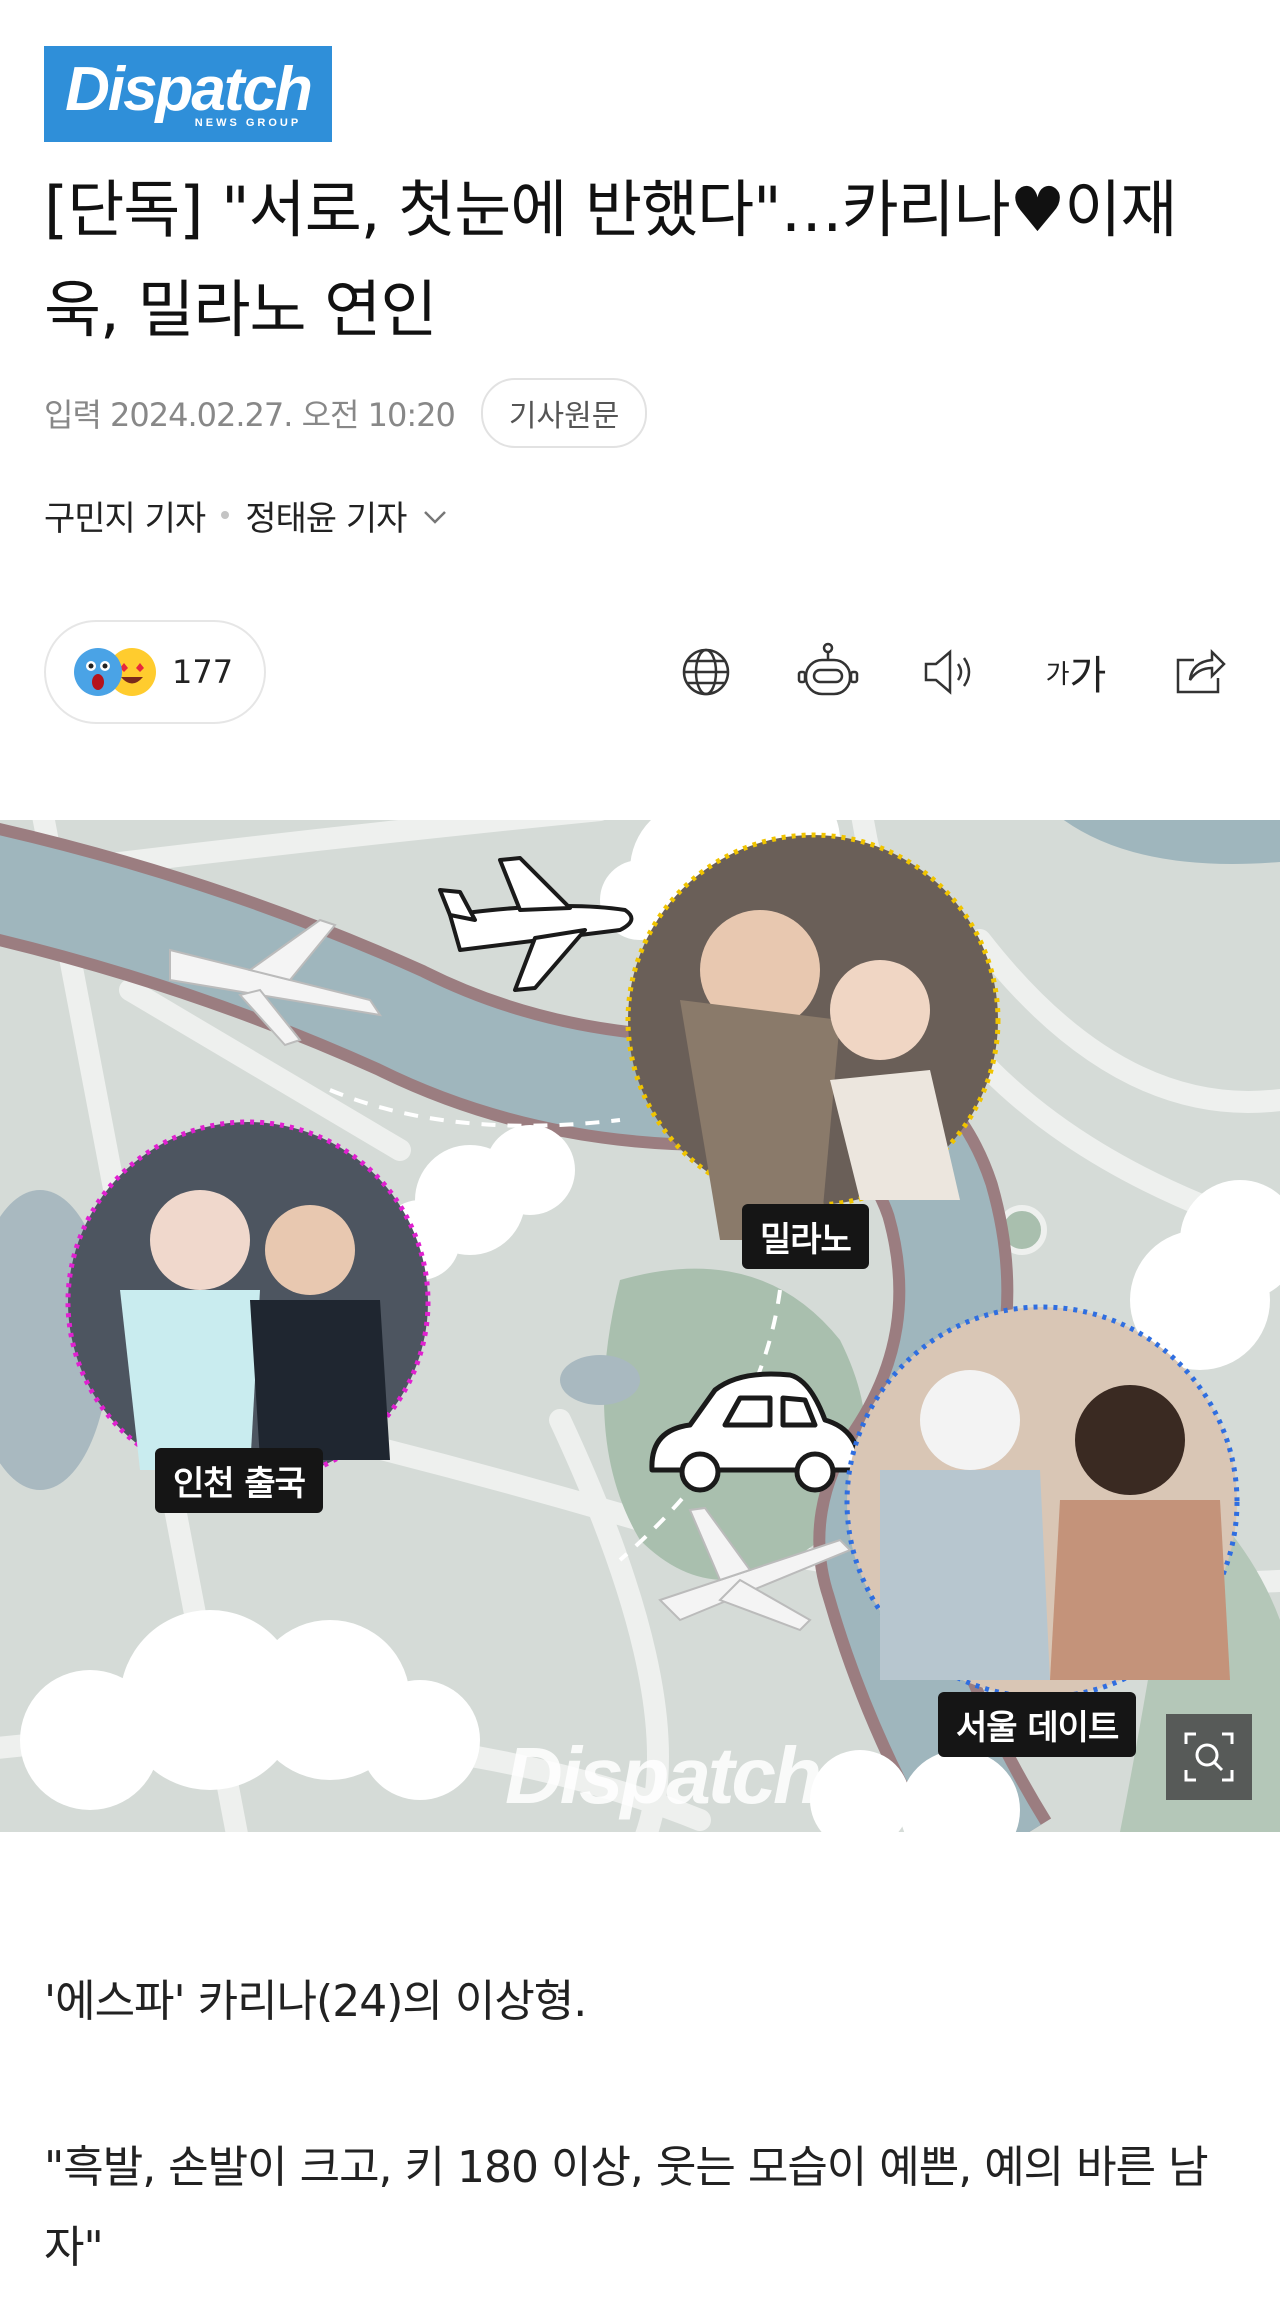  What do you see at coordinates (1057, 674) in the screenshot?
I see `font-size-small-label: 가` at bounding box center [1057, 674].